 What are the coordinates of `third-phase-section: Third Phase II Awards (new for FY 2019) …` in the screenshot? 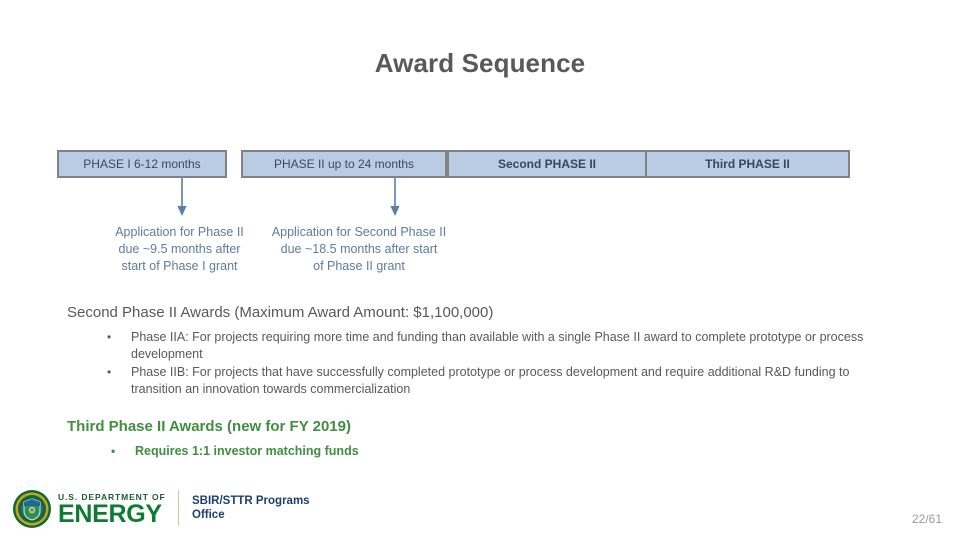 It's located at (477, 438).